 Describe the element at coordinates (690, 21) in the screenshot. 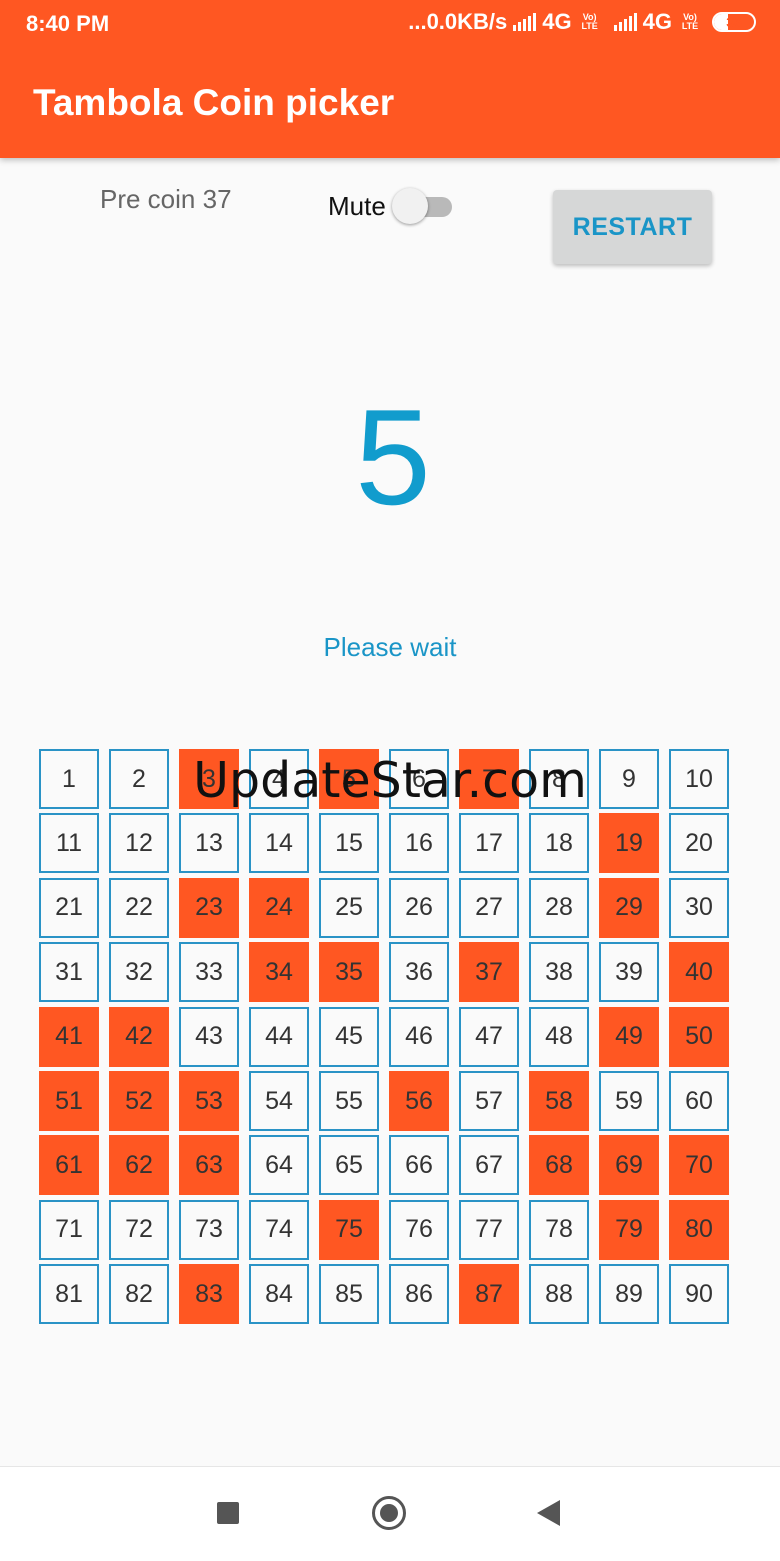

I see `volte-label-2: Vo) LTE` at that location.